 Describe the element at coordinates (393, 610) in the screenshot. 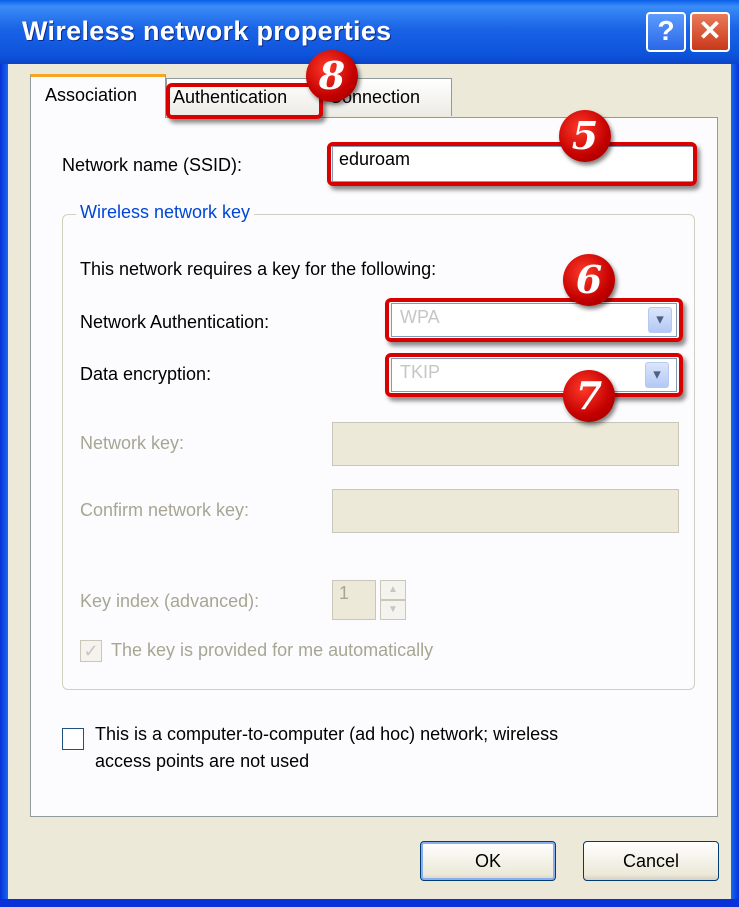

I see `spin-down-icon: ▼` at that location.